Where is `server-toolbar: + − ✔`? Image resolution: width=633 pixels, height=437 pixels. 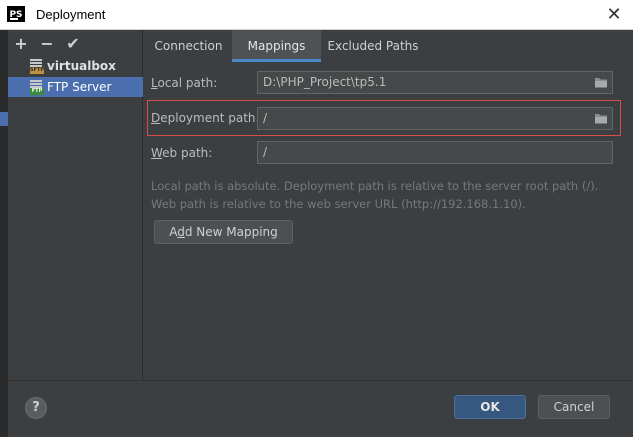 server-toolbar: + − ✔ is located at coordinates (75, 44).